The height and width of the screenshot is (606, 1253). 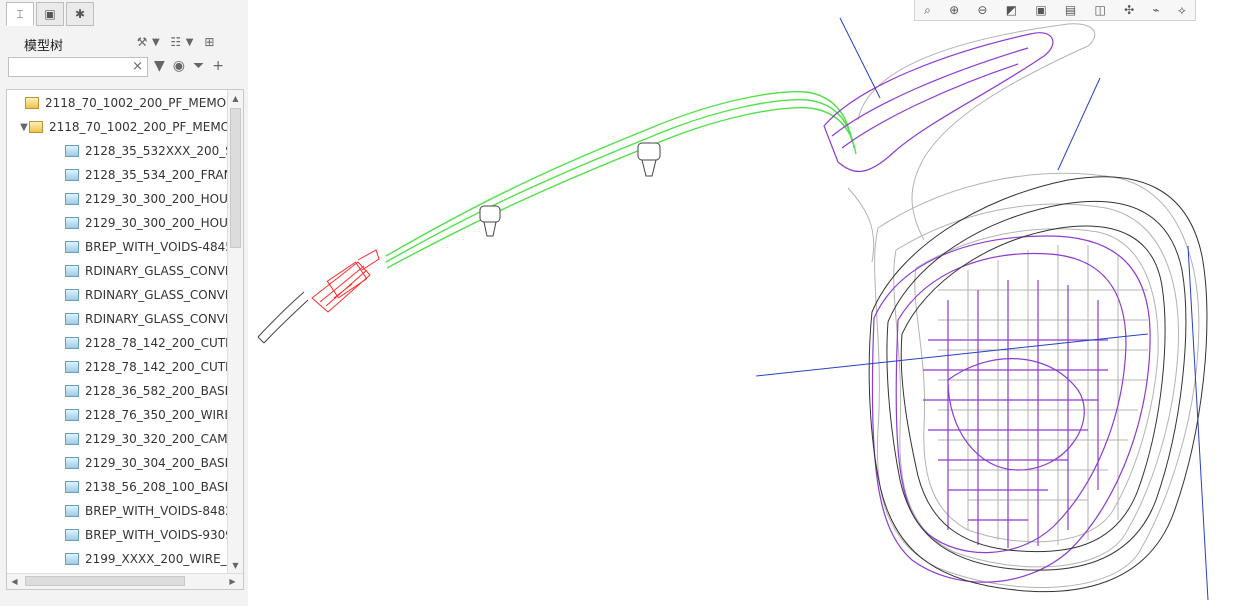 What do you see at coordinates (163, 247) in the screenshot?
I see `tree-item-label: BREP_WITH_VOIDS-48450` at bounding box center [163, 247].